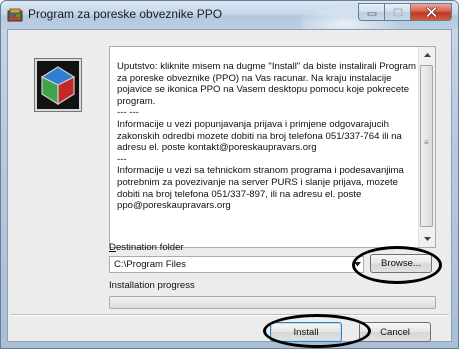 This screenshot has width=459, height=349. What do you see at coordinates (426, 142) in the screenshot?
I see `scroll-grip-icon: ≡` at bounding box center [426, 142].